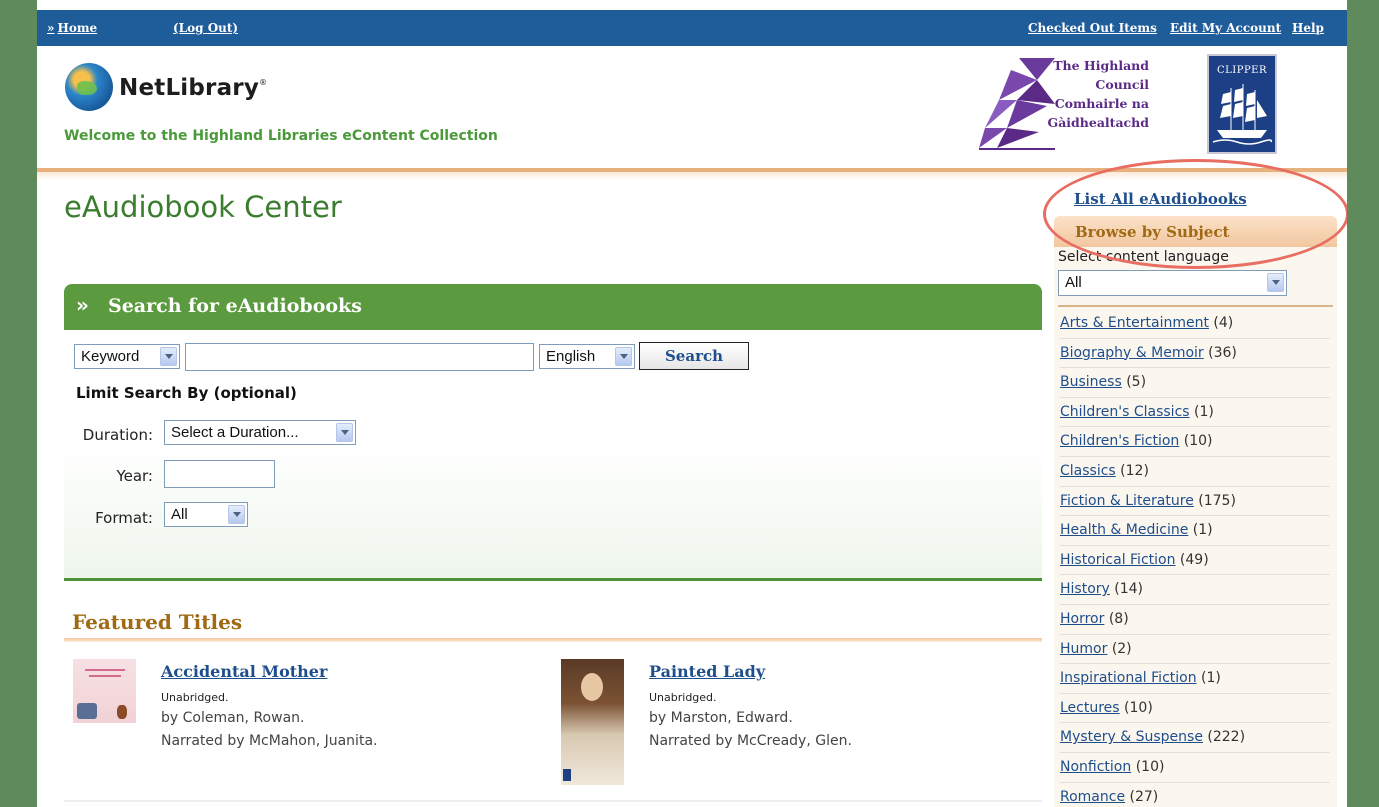 The image size is (1379, 807). I want to click on subject-count: (12), so click(1134, 470).